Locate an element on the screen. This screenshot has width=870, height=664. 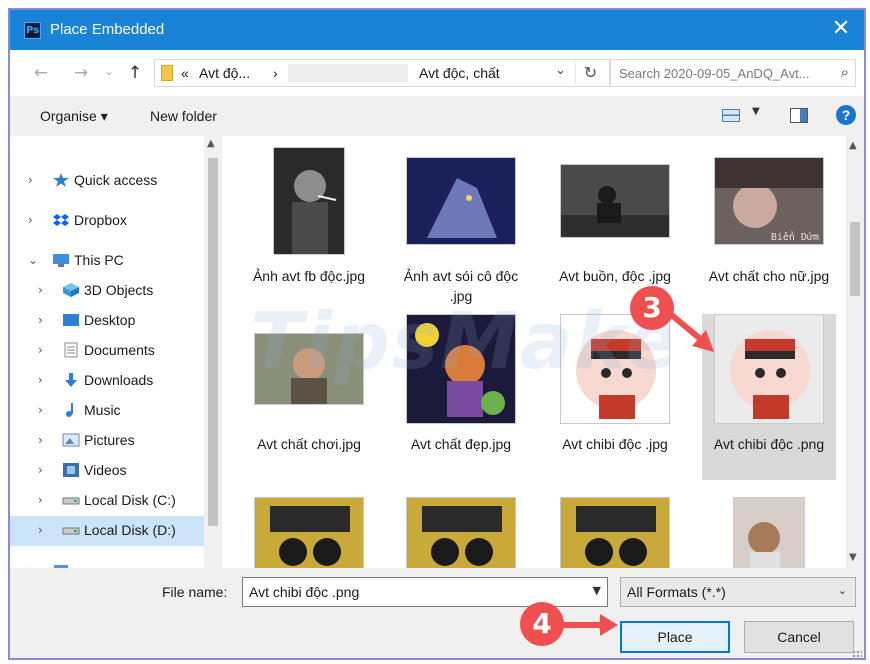
back-arrow-icon: ← is located at coordinates (41, 73).